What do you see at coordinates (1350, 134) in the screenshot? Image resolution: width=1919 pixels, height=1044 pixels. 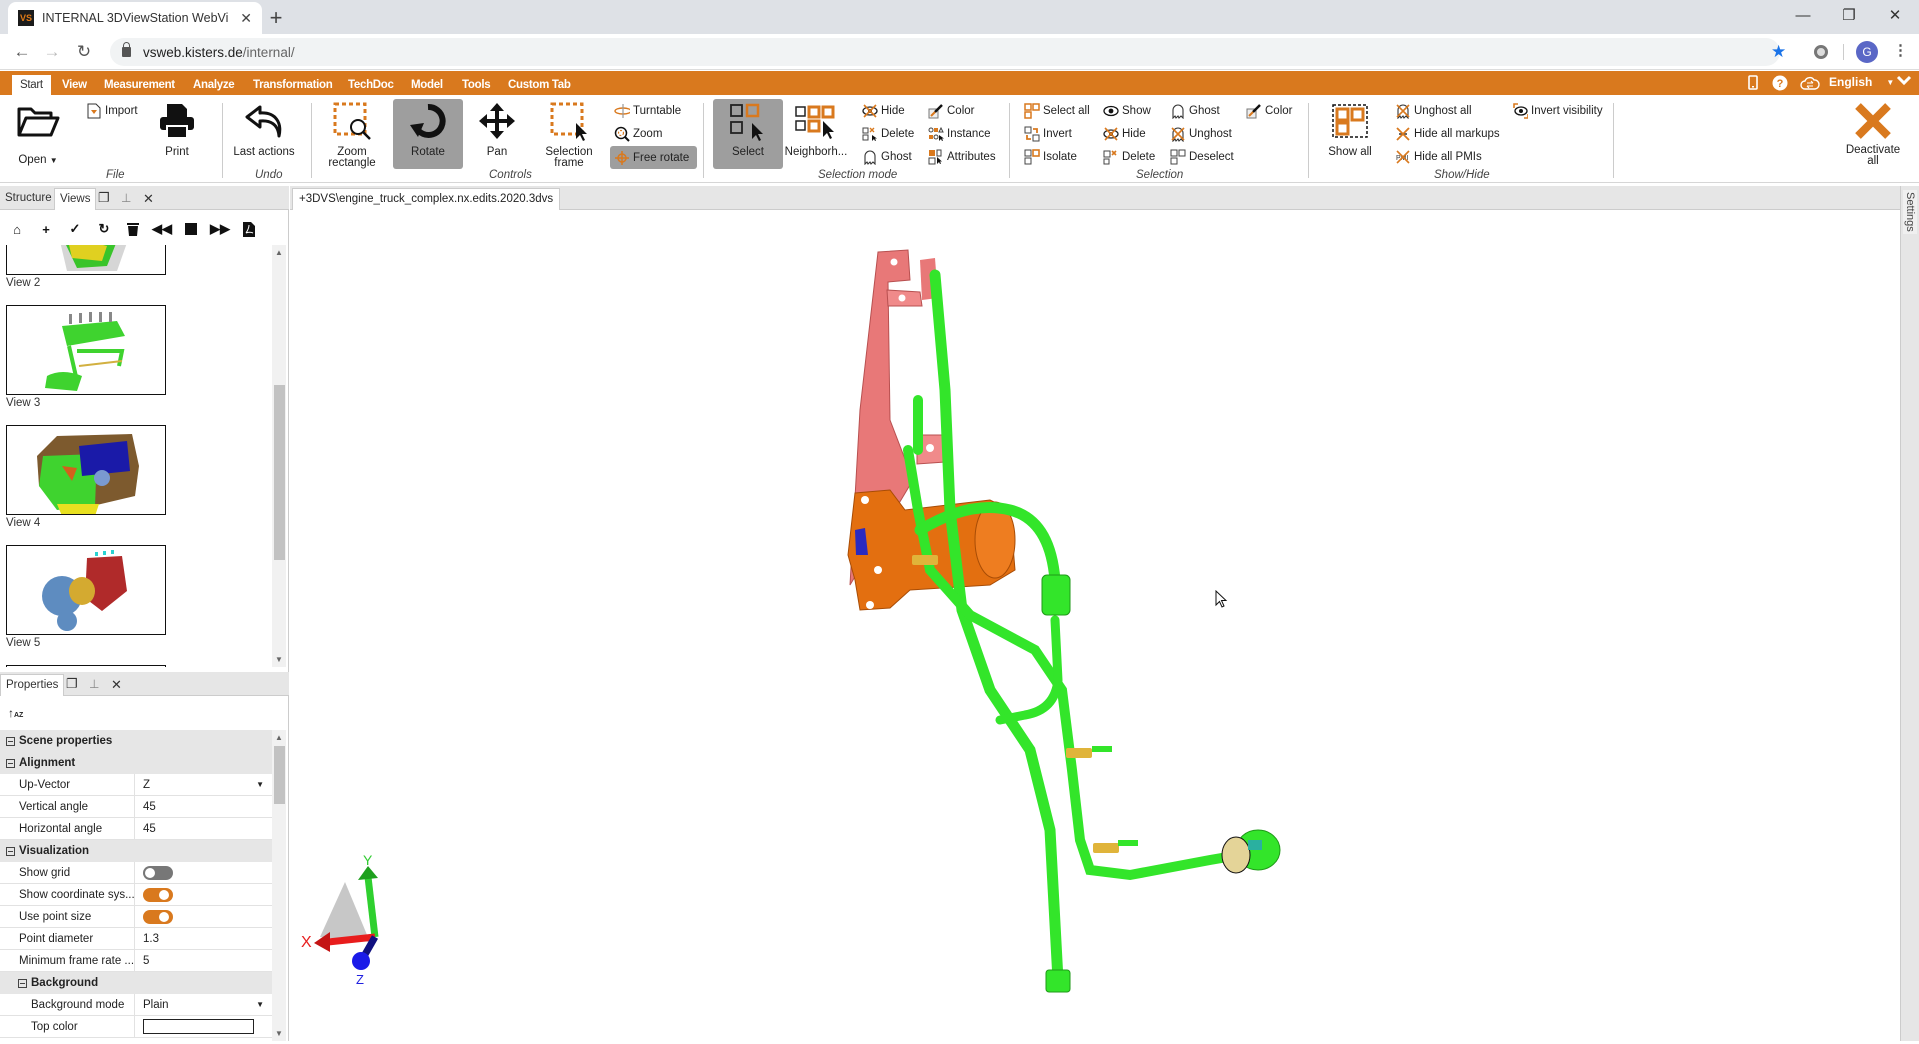 I see `show-all-button: Show all` at bounding box center [1350, 134].